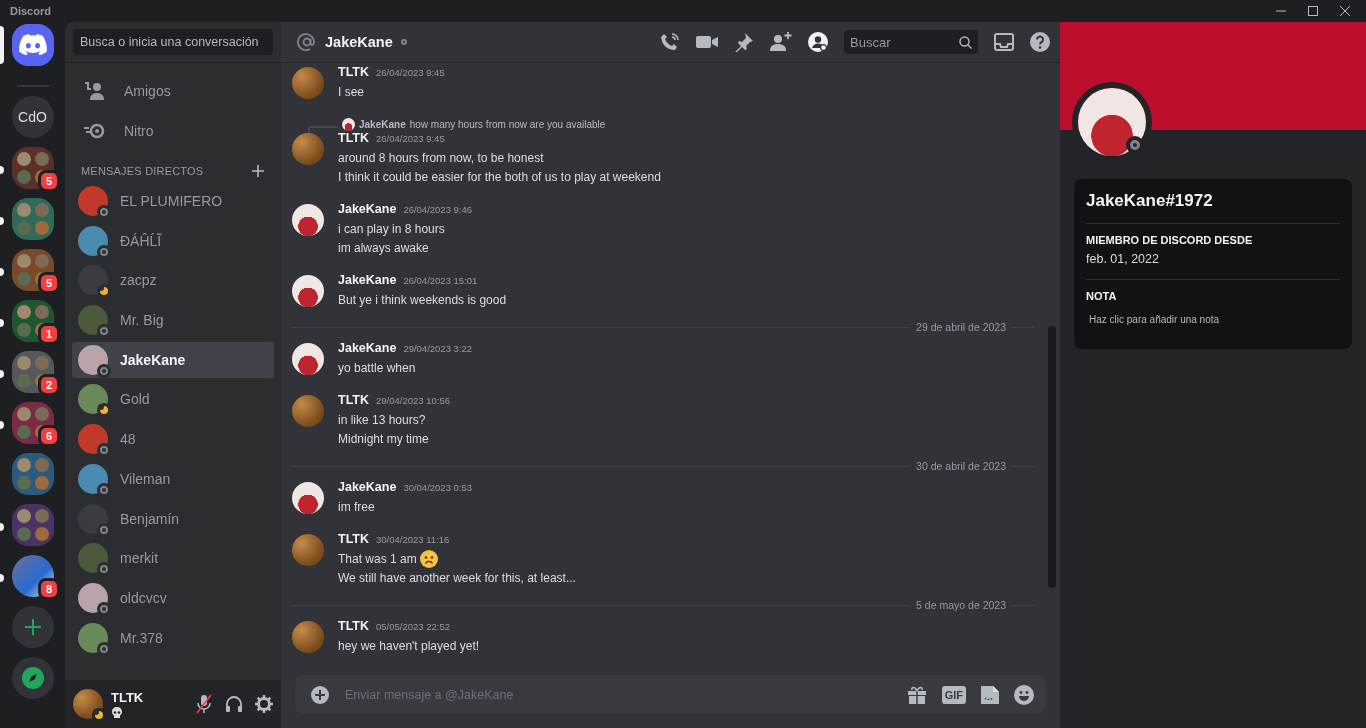  What do you see at coordinates (204, 704) in the screenshot?
I see `microphone-icon` at bounding box center [204, 704].